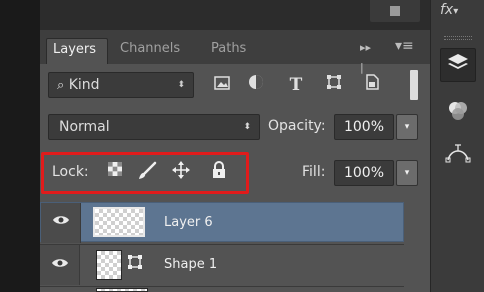 The image size is (484, 292). I want to click on shape-filter-icon, so click(334, 85).